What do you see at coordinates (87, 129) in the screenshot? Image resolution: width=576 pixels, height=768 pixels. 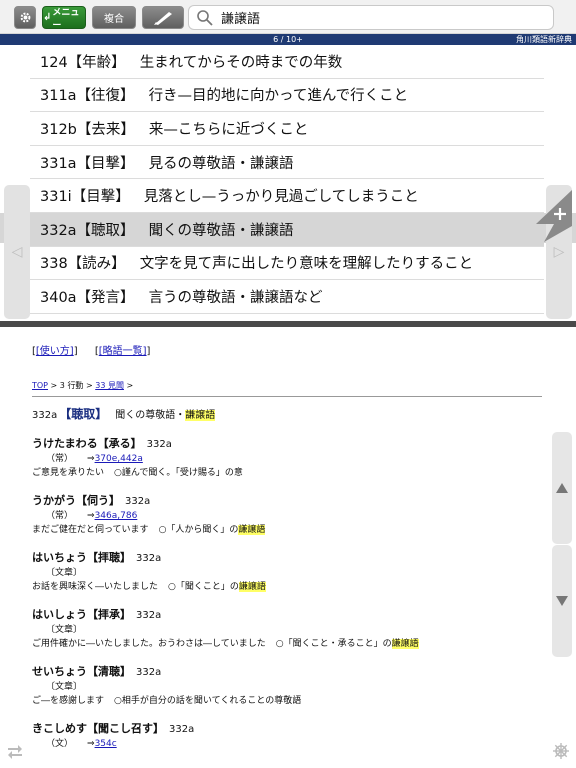 I see `result-code: 312b【去来】` at bounding box center [87, 129].